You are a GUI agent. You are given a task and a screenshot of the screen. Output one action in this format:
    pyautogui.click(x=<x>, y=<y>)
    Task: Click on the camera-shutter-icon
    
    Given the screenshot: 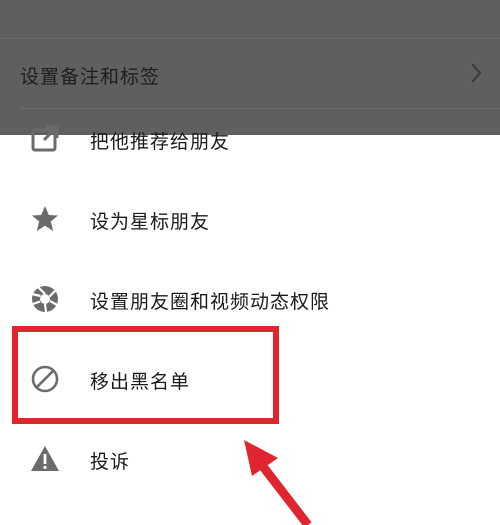 What is the action you would take?
    pyautogui.click(x=45, y=299)
    